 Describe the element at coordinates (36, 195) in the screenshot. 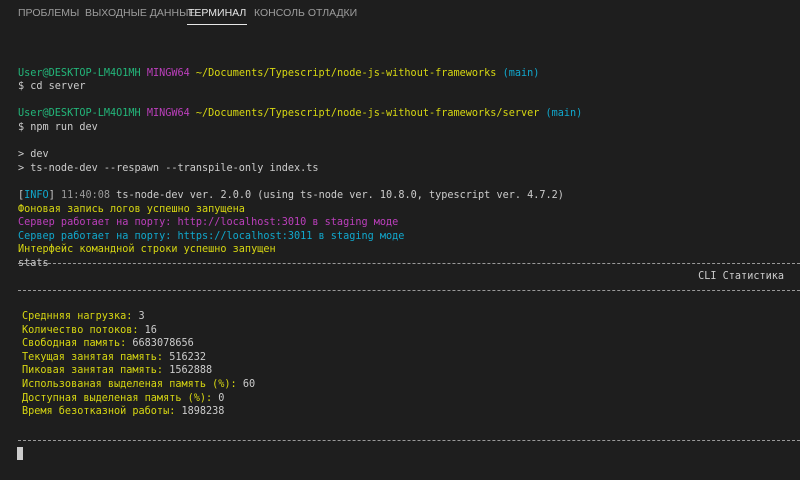

I see `terminal-text: INFO` at that location.